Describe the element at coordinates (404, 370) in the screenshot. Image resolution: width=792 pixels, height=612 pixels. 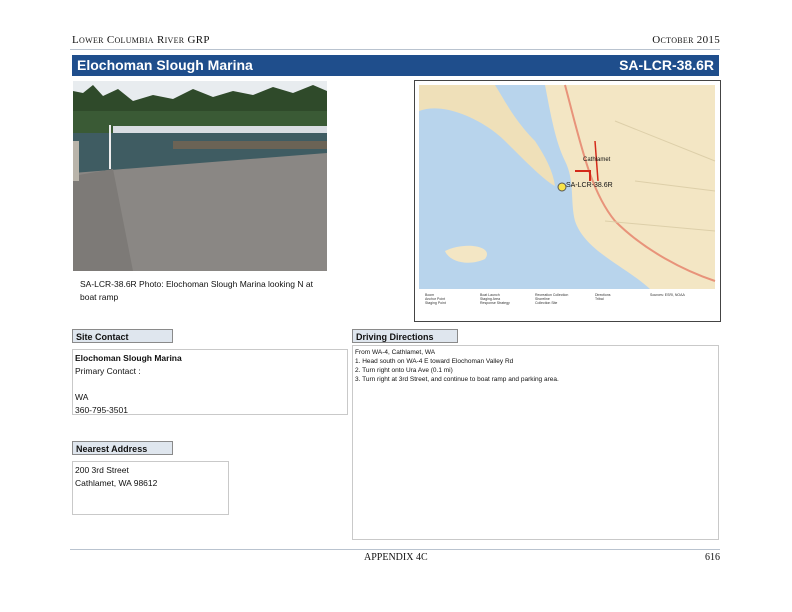
I see `direction-line: 2. Turn right onto Ura Ave (0.1 mi)` at that location.